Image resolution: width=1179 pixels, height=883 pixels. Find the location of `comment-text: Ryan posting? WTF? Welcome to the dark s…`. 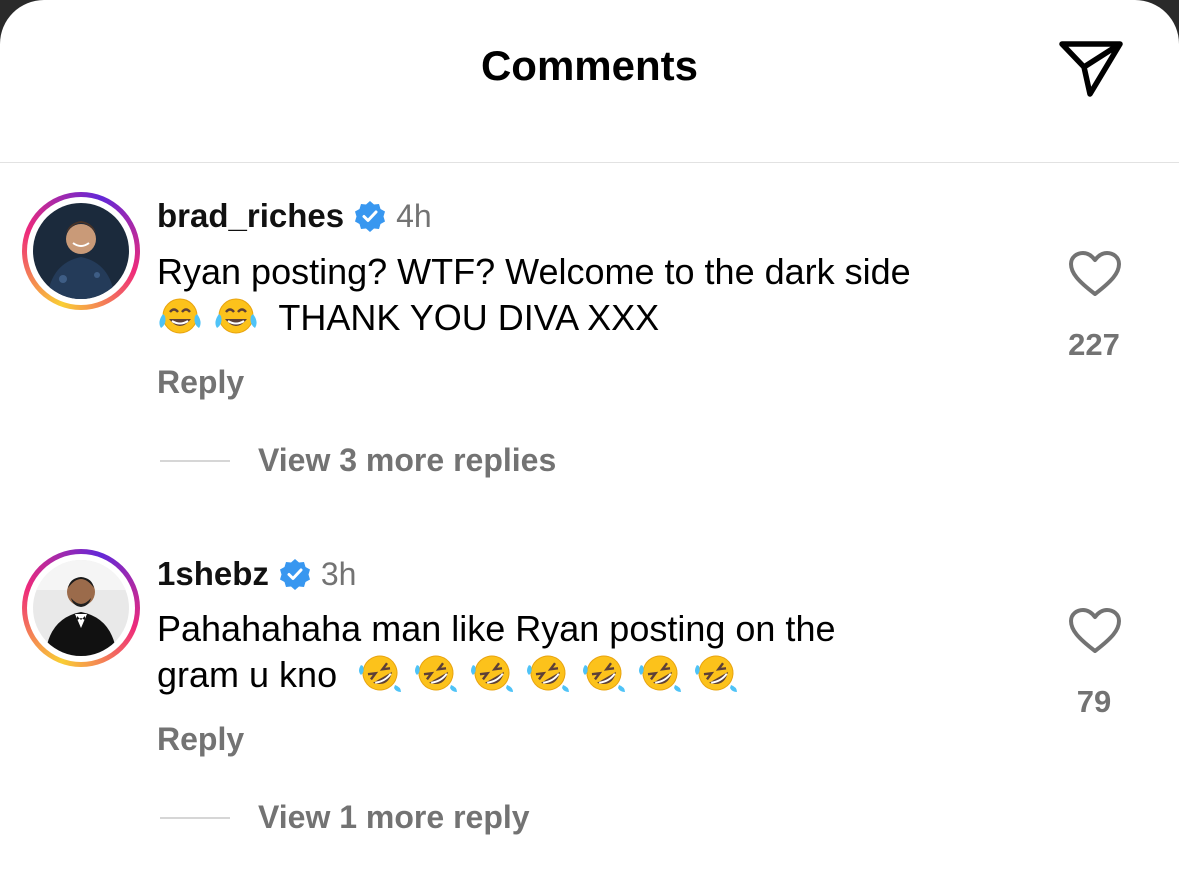

comment-text: Ryan posting? WTF? Welcome to the dark s… is located at coordinates (597, 295).